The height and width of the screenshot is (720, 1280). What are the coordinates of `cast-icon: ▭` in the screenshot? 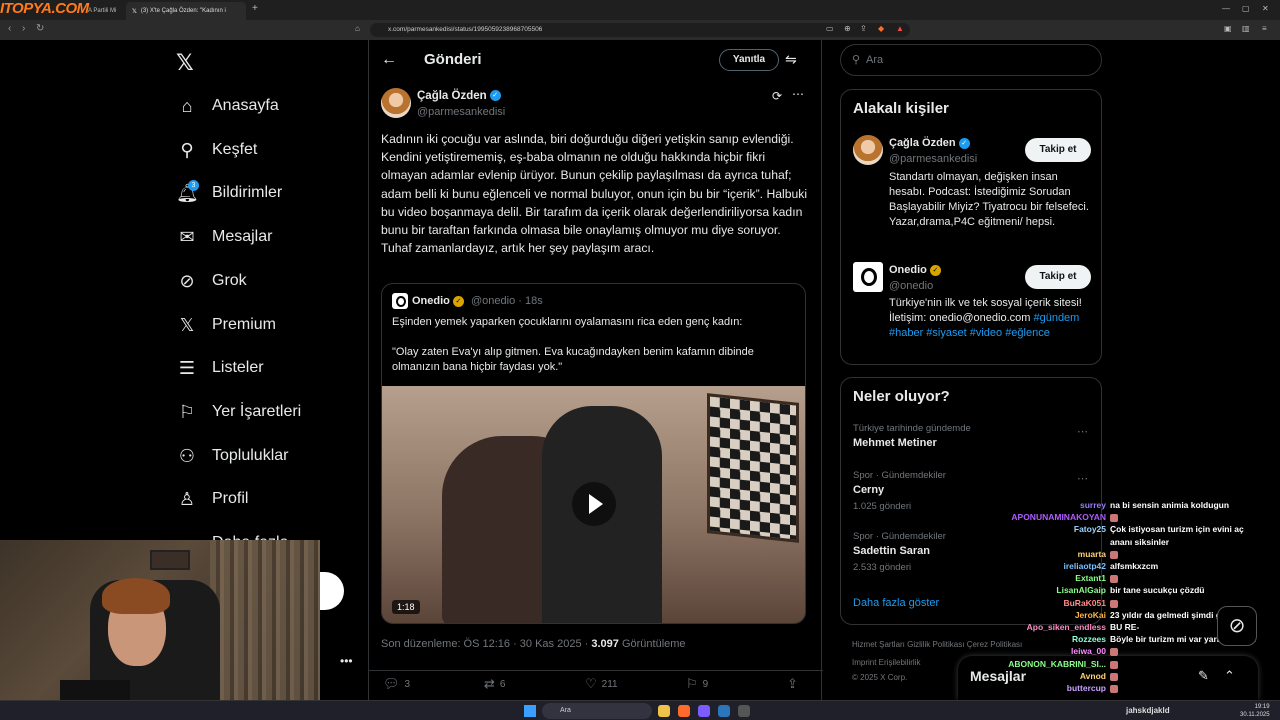 It's located at (830, 28).